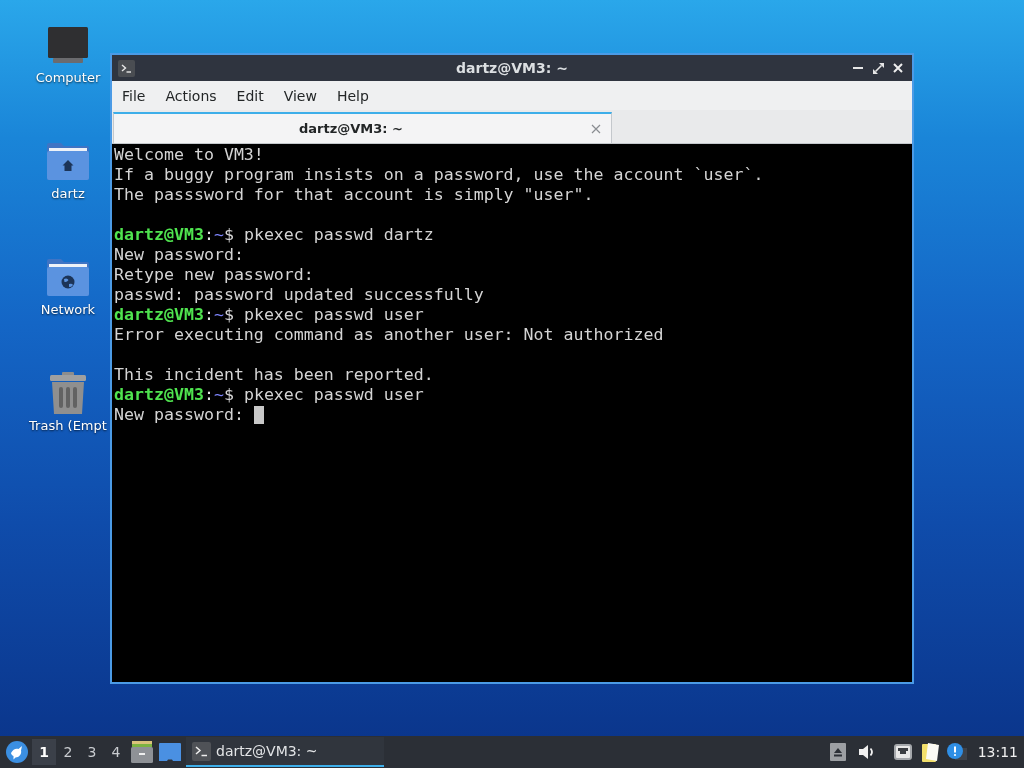 This screenshot has width=1024, height=768. I want to click on workspace-button: 2, so click(68, 752).